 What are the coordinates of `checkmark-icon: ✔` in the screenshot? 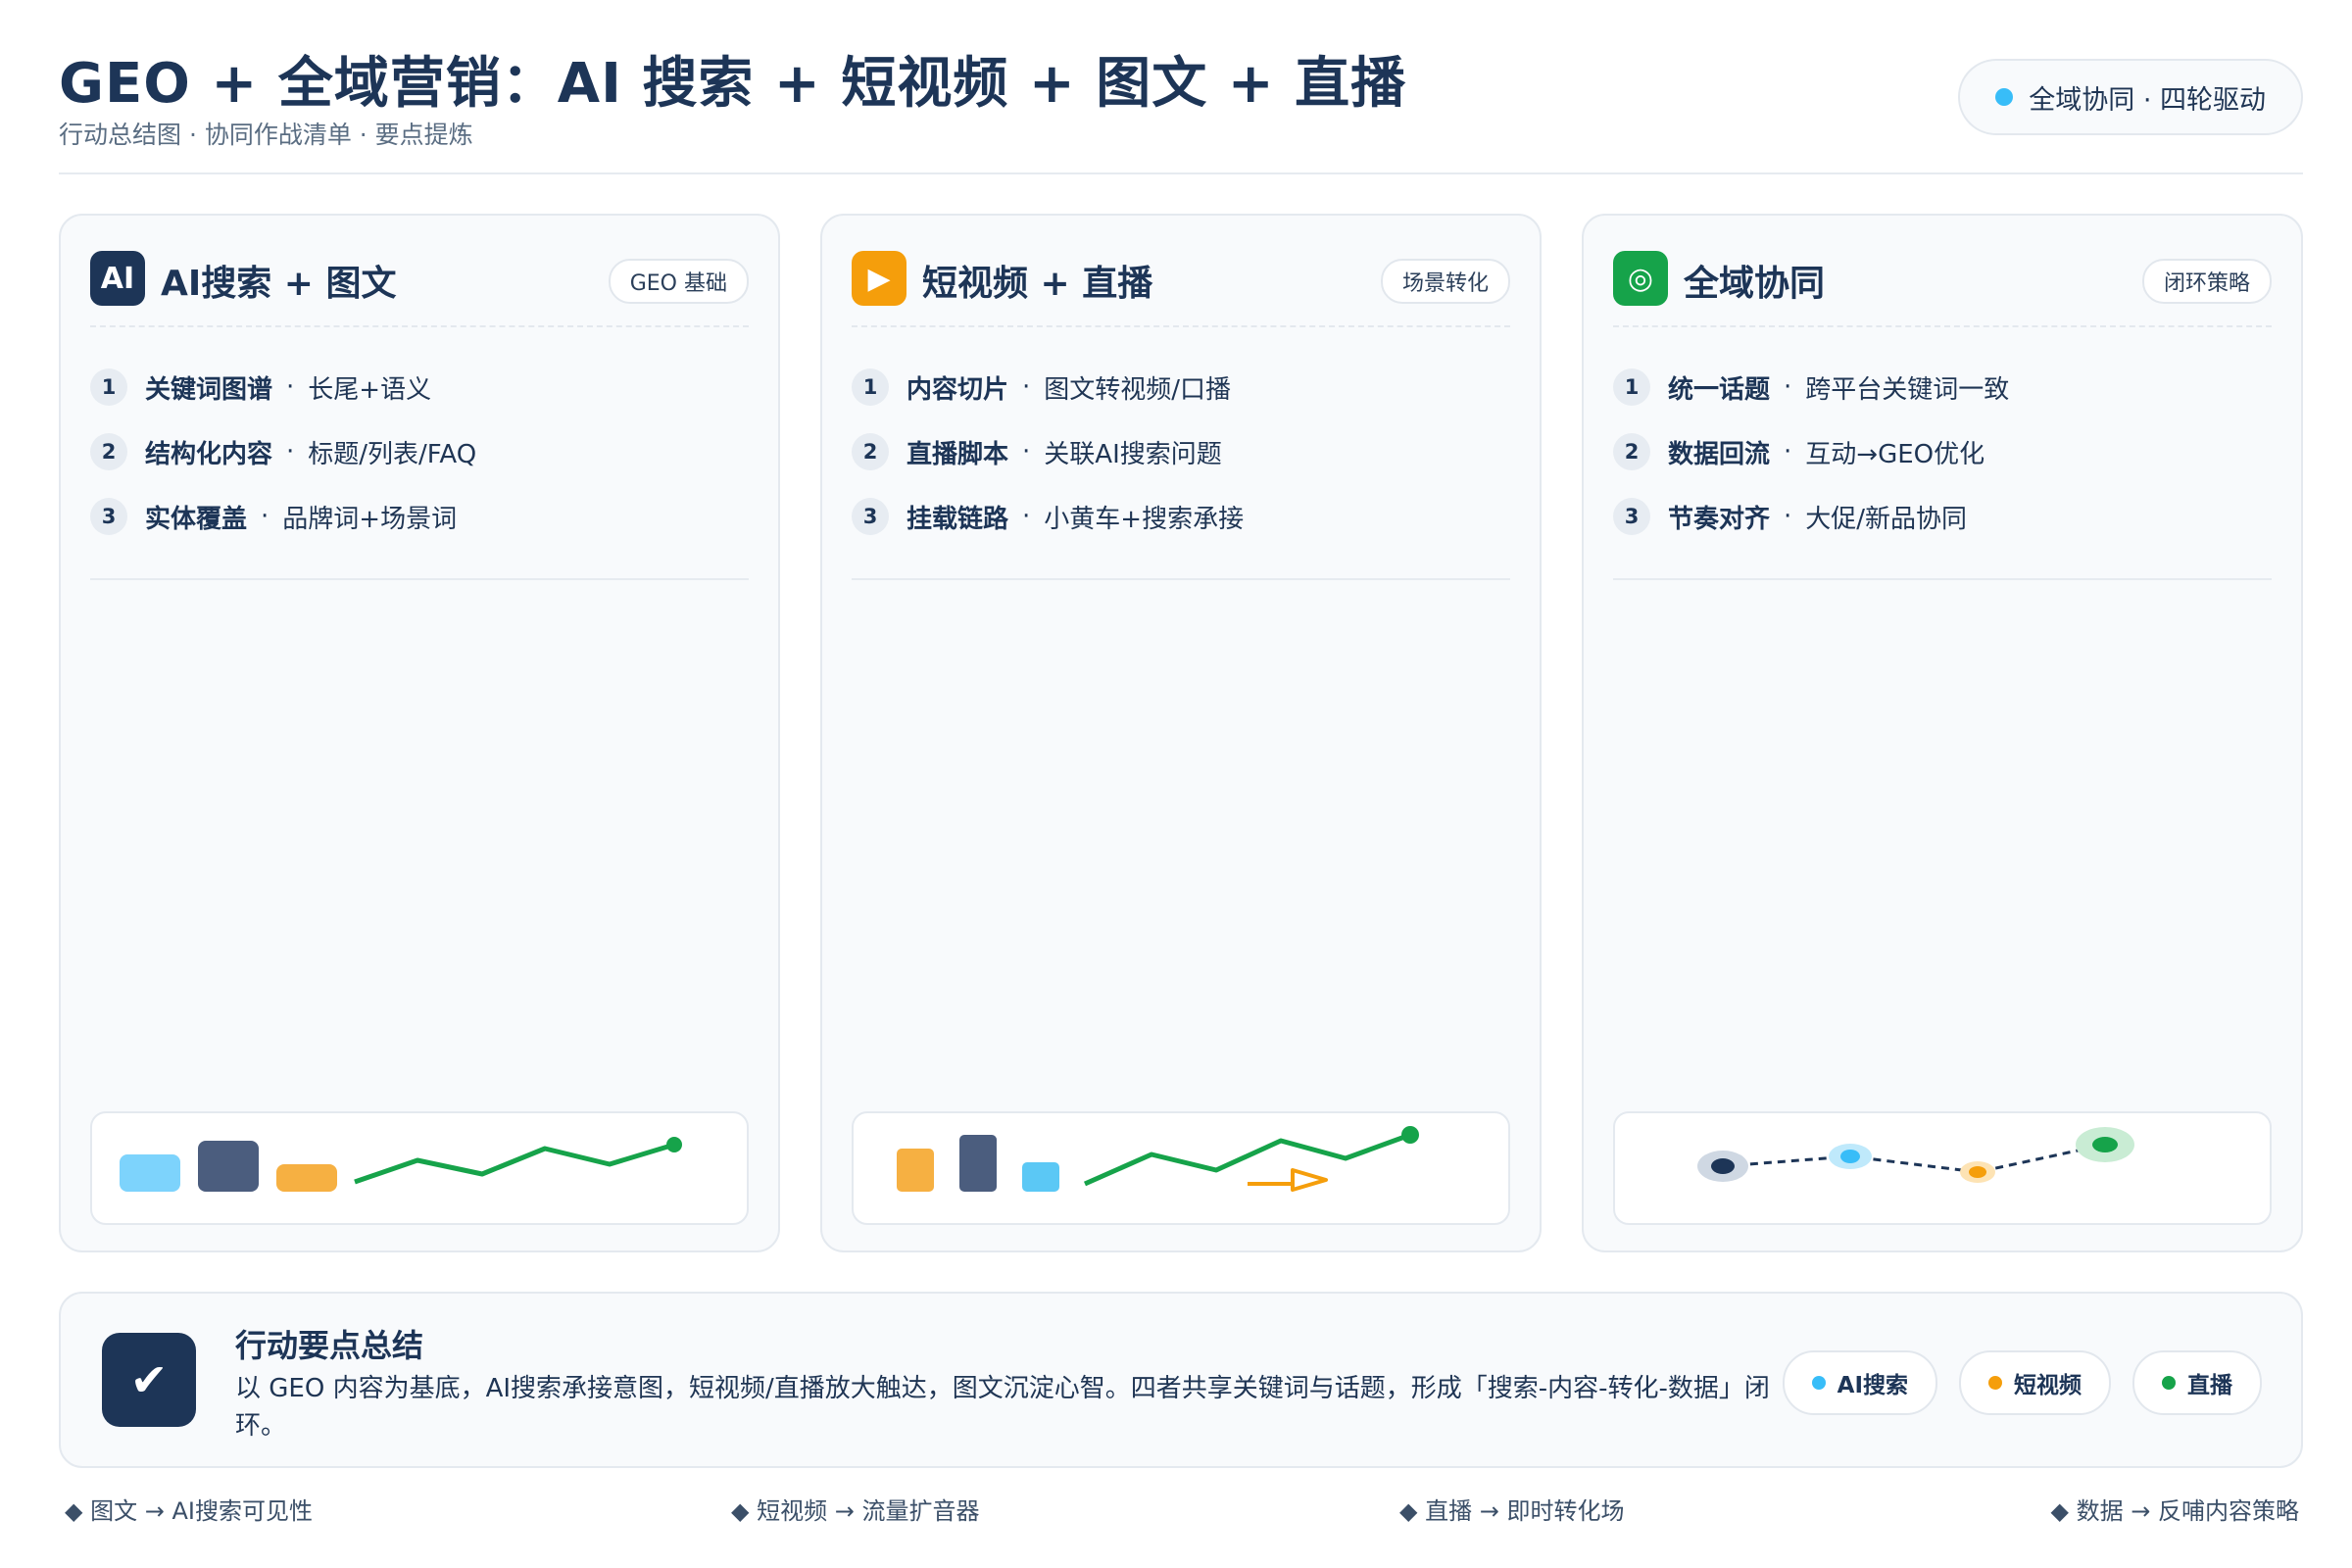 It's located at (149, 1380).